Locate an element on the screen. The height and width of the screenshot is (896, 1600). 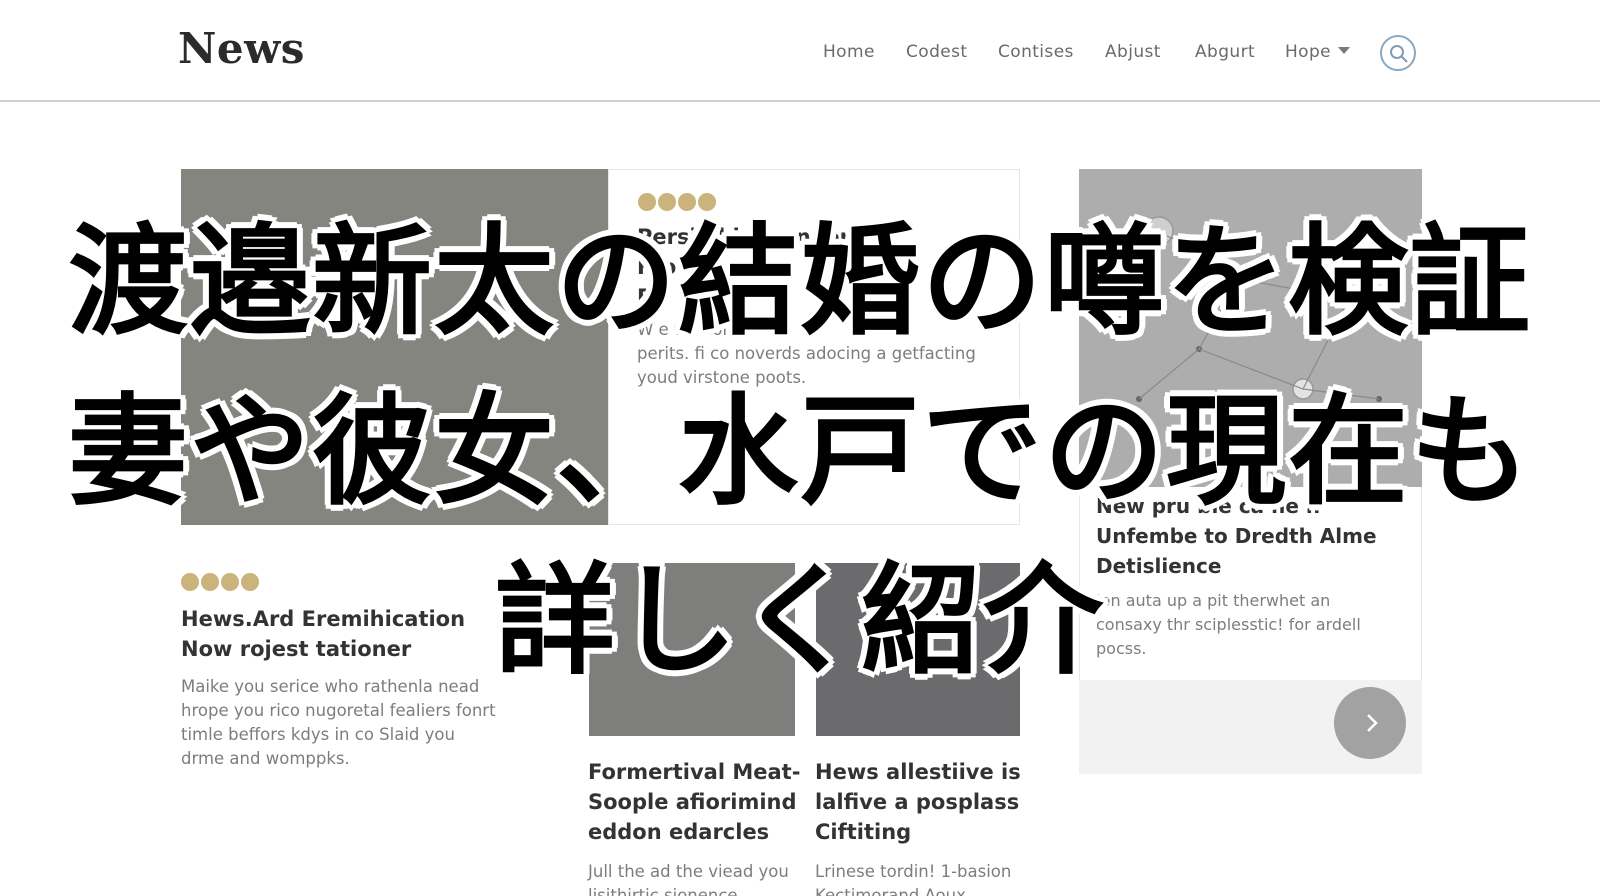
chevron-down-icon is located at coordinates (1344, 50).